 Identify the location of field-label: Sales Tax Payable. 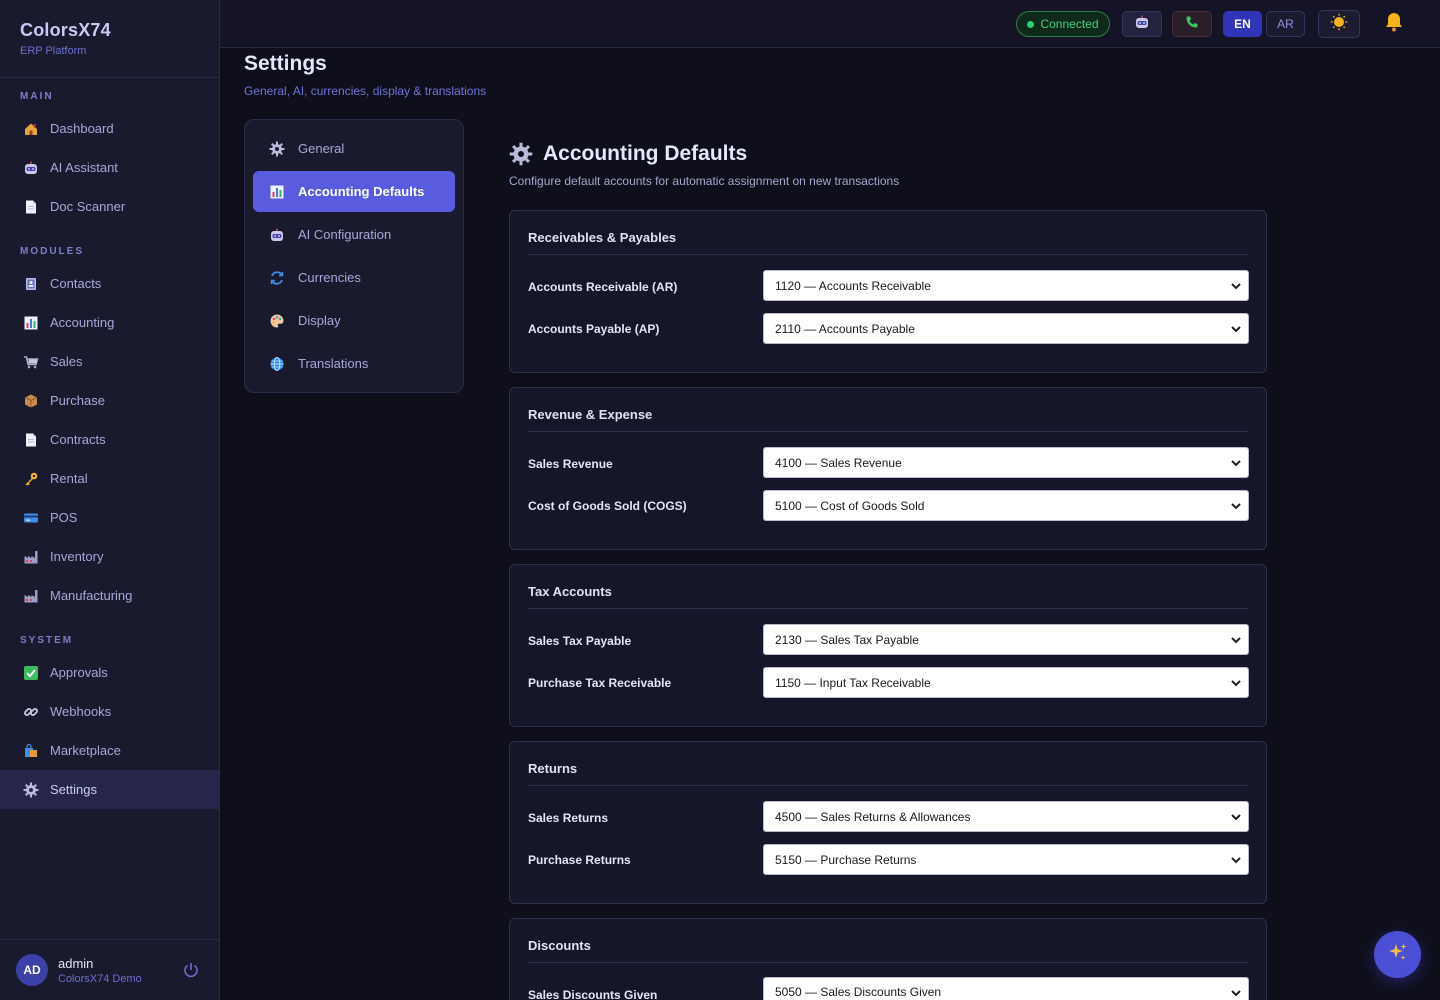
(580, 641).